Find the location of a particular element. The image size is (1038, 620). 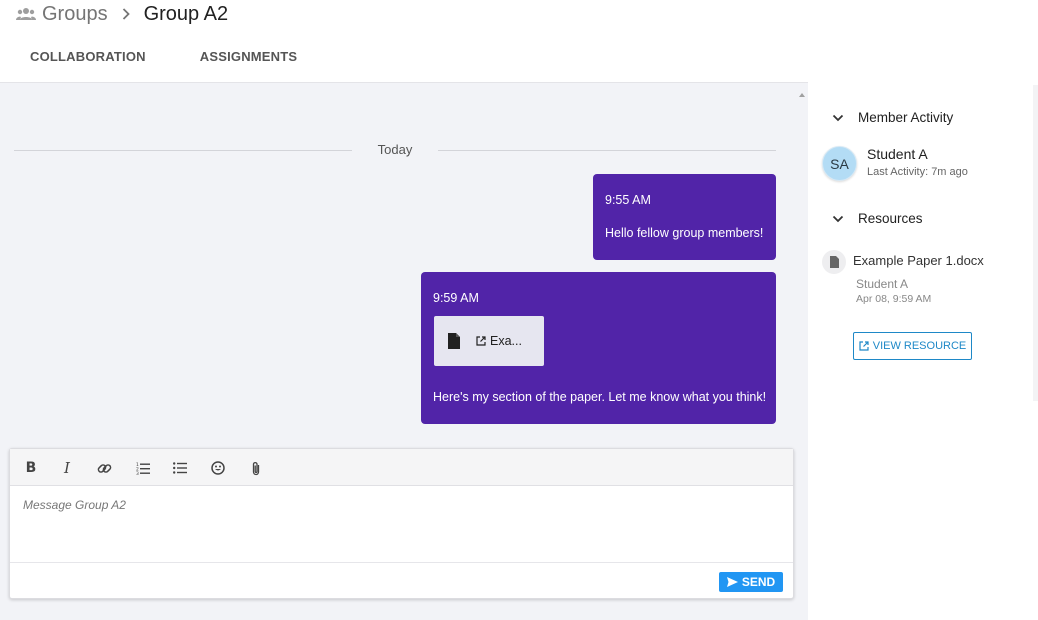

send-button: SEND is located at coordinates (751, 582).